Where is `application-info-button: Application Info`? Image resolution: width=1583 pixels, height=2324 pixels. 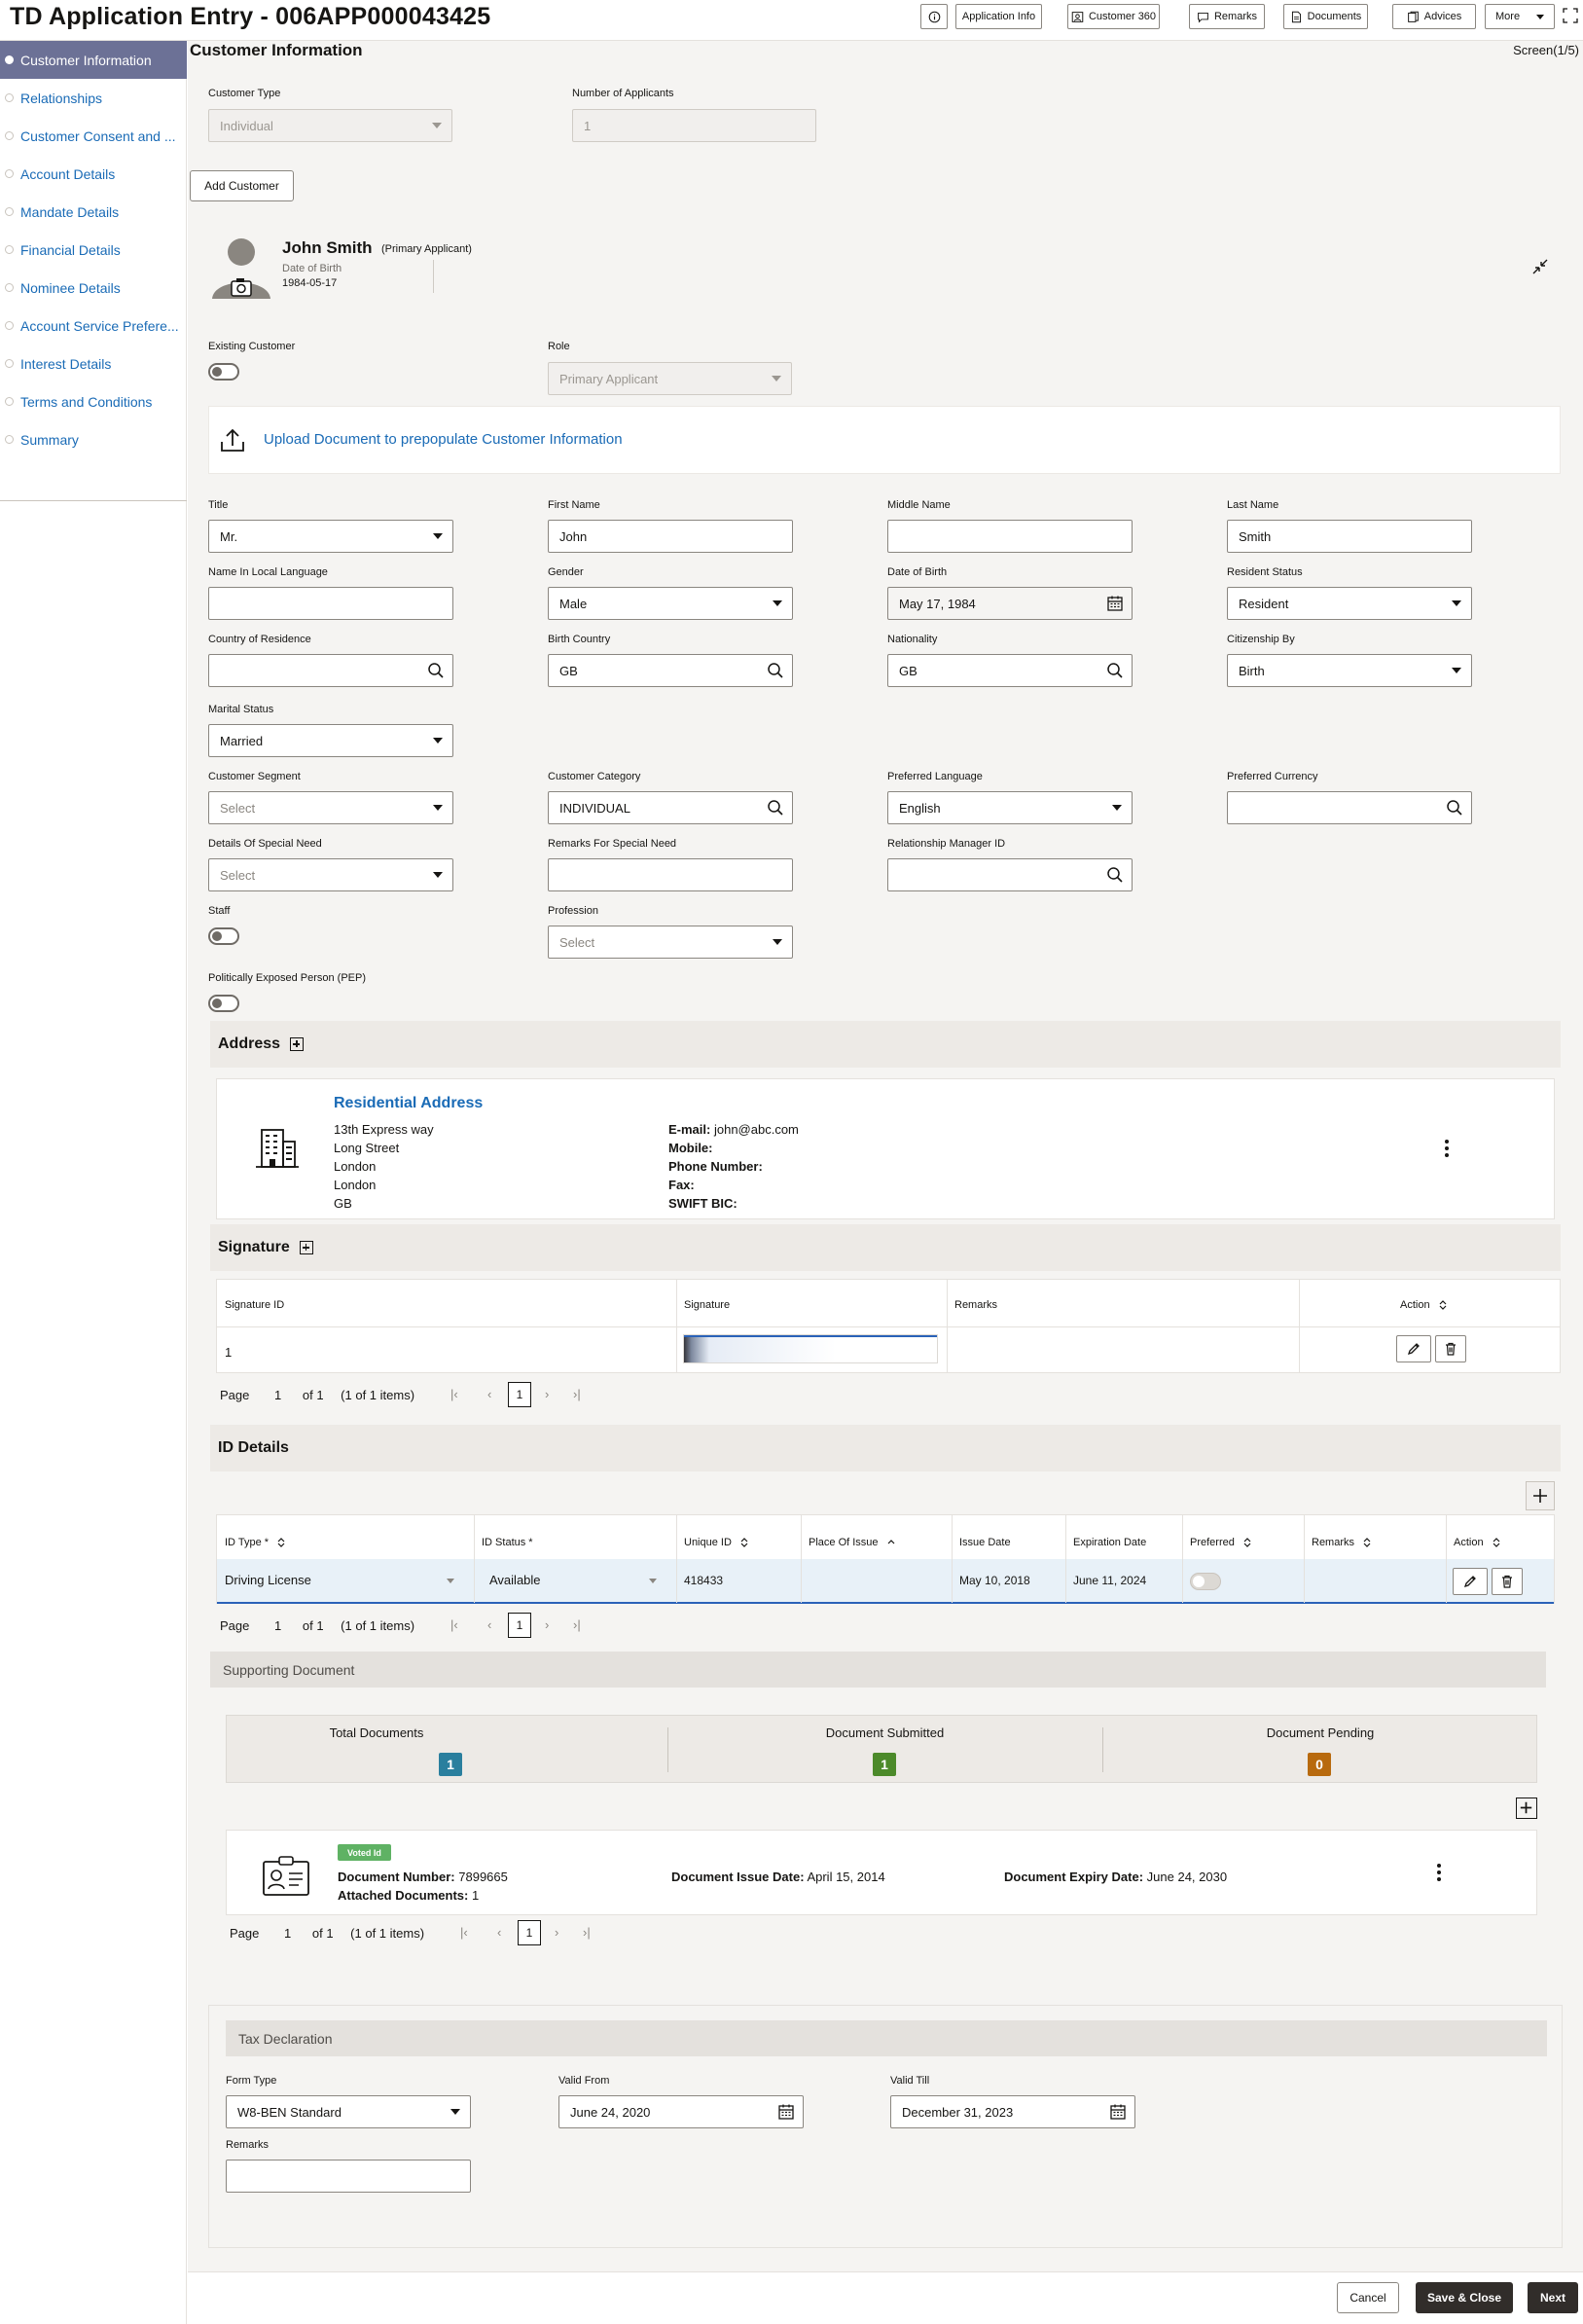
application-info-button: Application Info is located at coordinates (999, 16).